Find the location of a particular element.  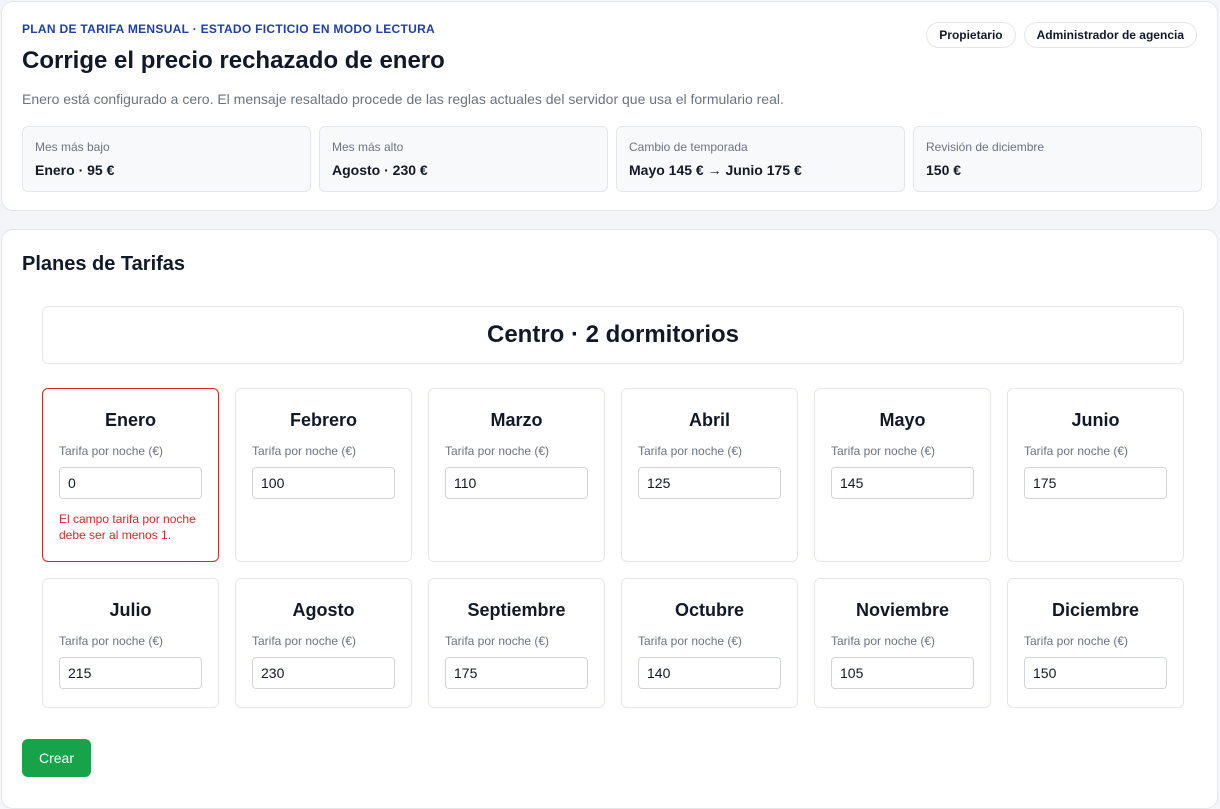

role-pill-administrador-agencia: Administrador de agencia is located at coordinates (1110, 35).